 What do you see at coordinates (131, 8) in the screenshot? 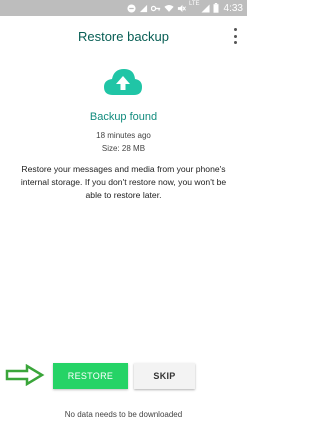
I see `no-disturb-icon` at bounding box center [131, 8].